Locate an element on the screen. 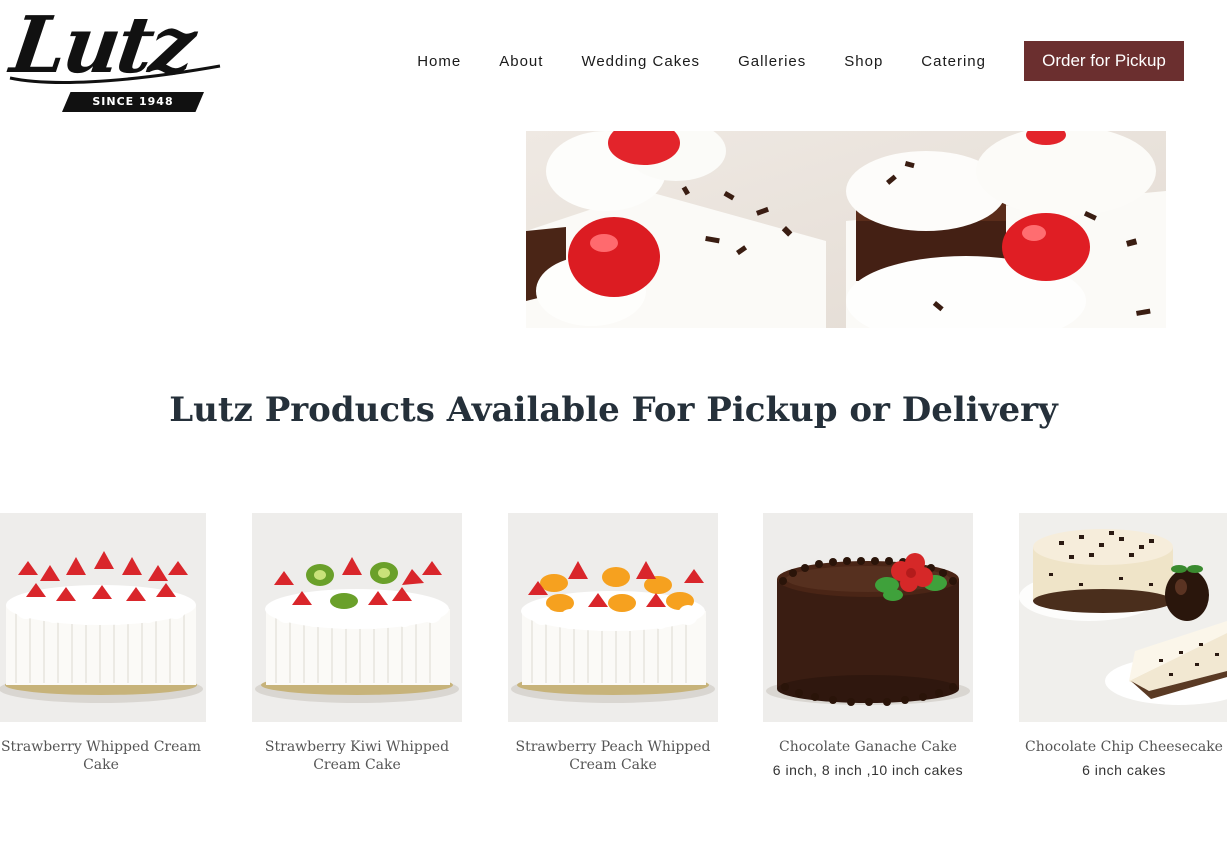 The height and width of the screenshot is (844, 1227). product-card: Strawberry Kiwi Whipped Cream Cake is located at coordinates (357, 646).